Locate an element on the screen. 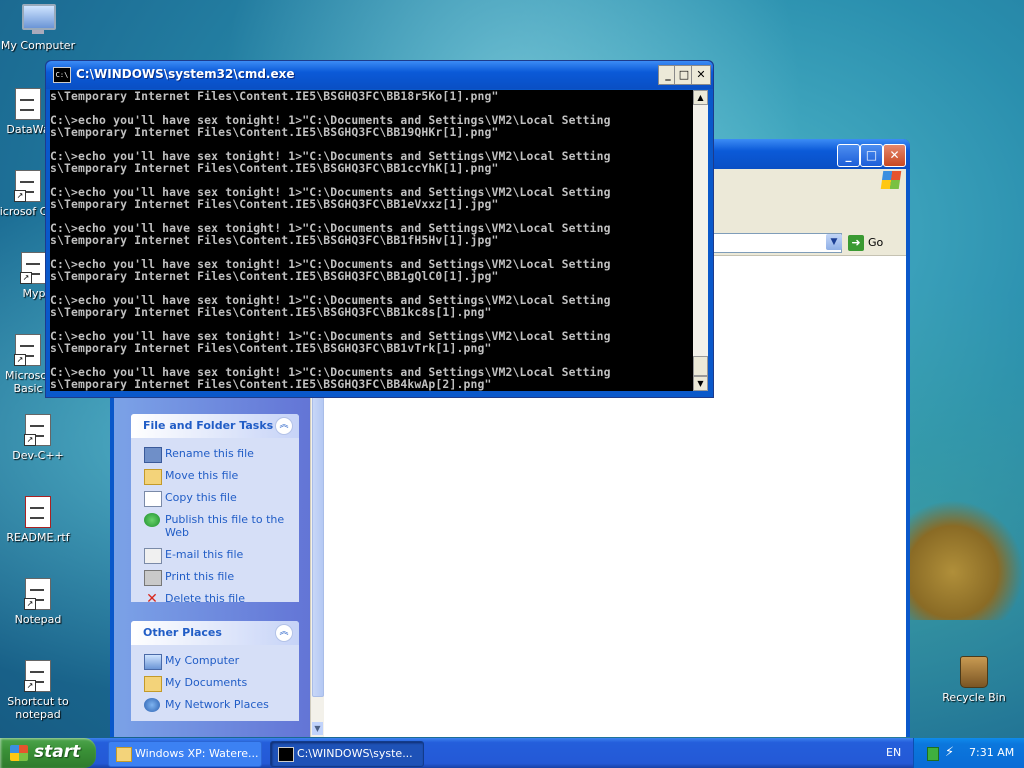 The image size is (1024, 768). task-move-file: Move this file is located at coordinates (215, 475).